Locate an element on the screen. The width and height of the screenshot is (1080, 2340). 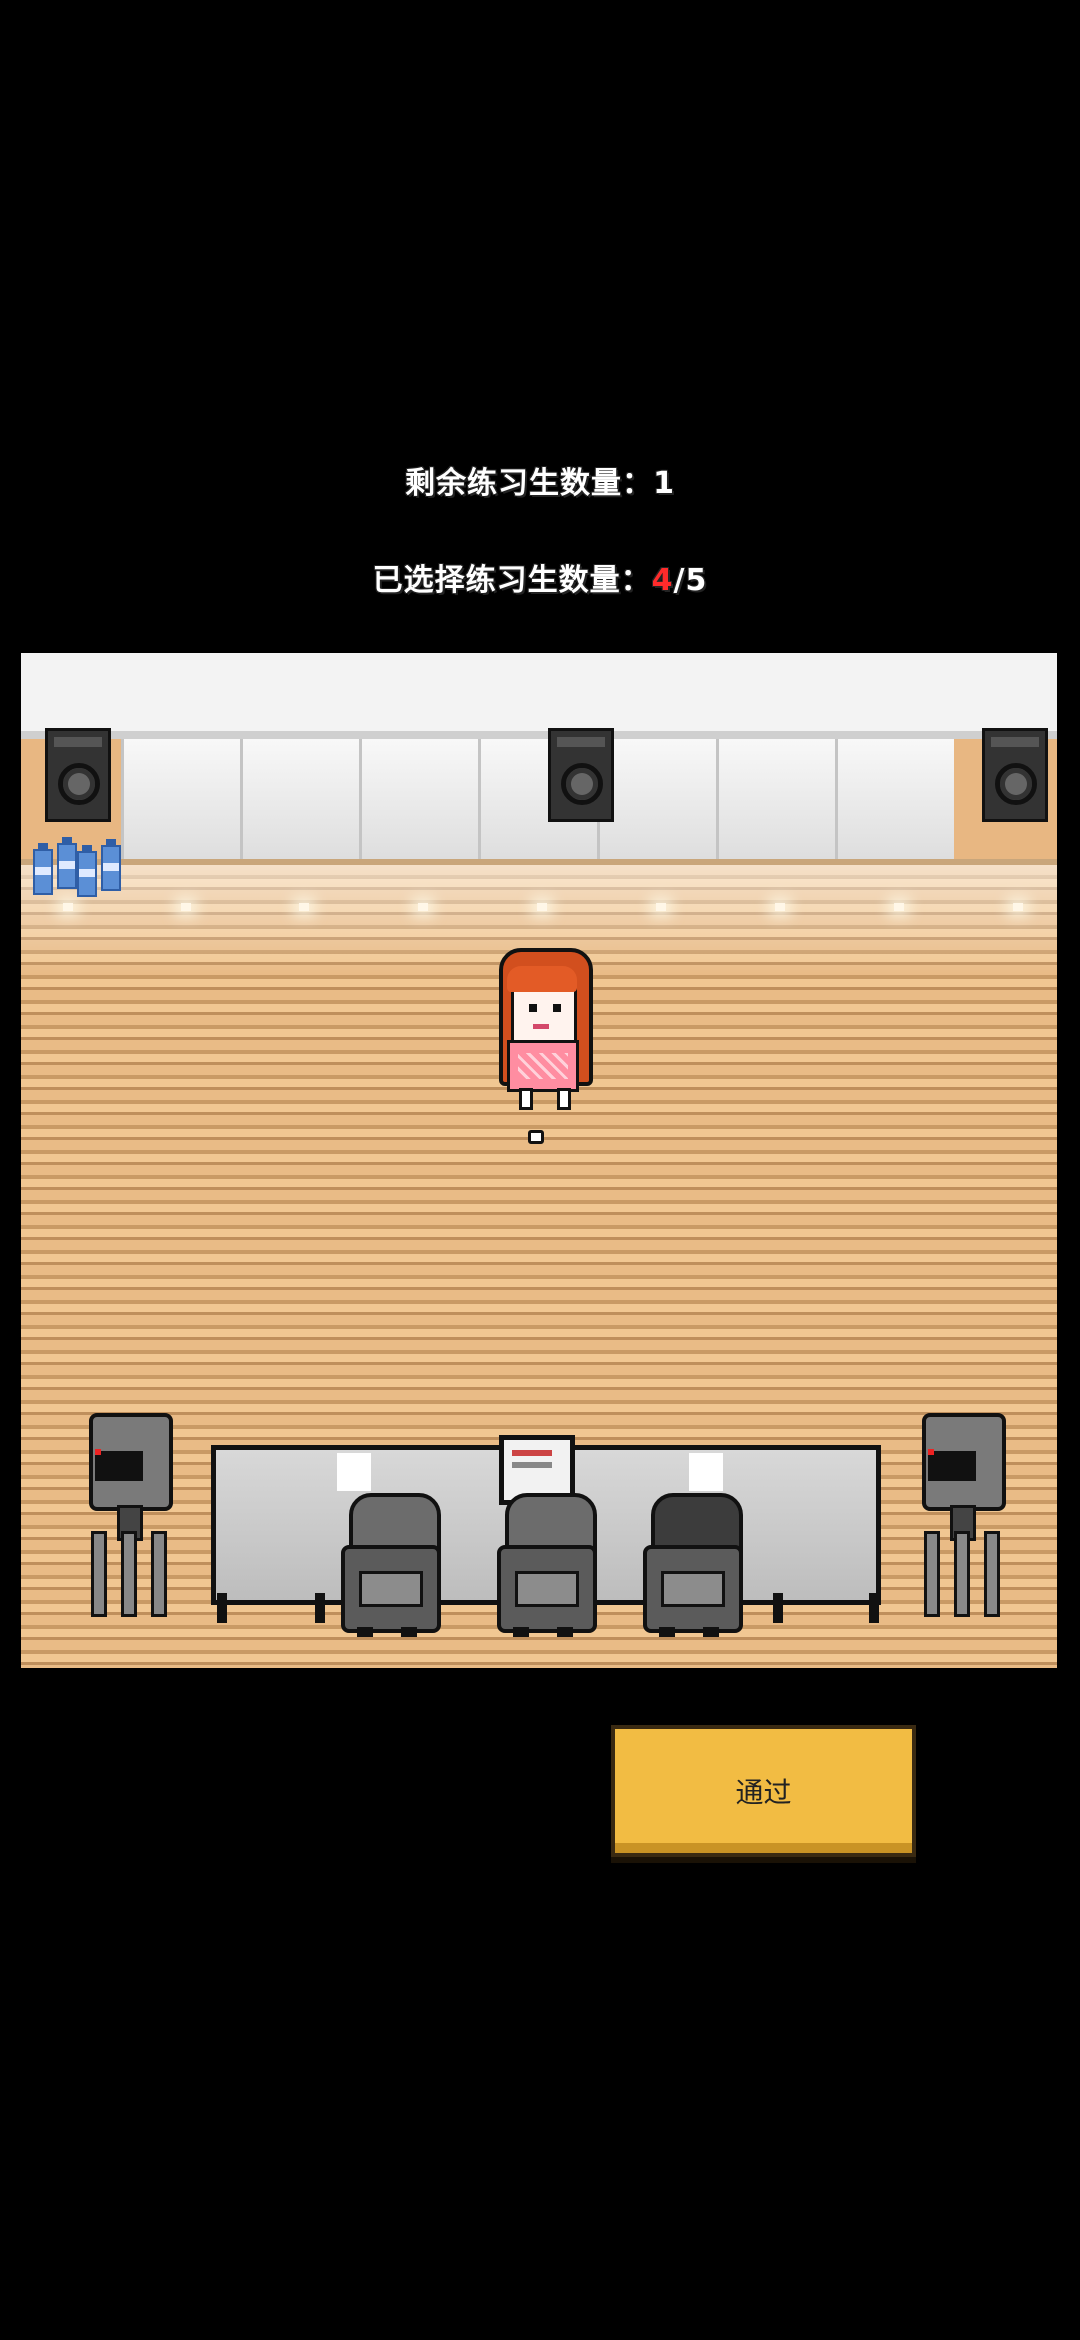
wall is located at coordinates (539, 693).